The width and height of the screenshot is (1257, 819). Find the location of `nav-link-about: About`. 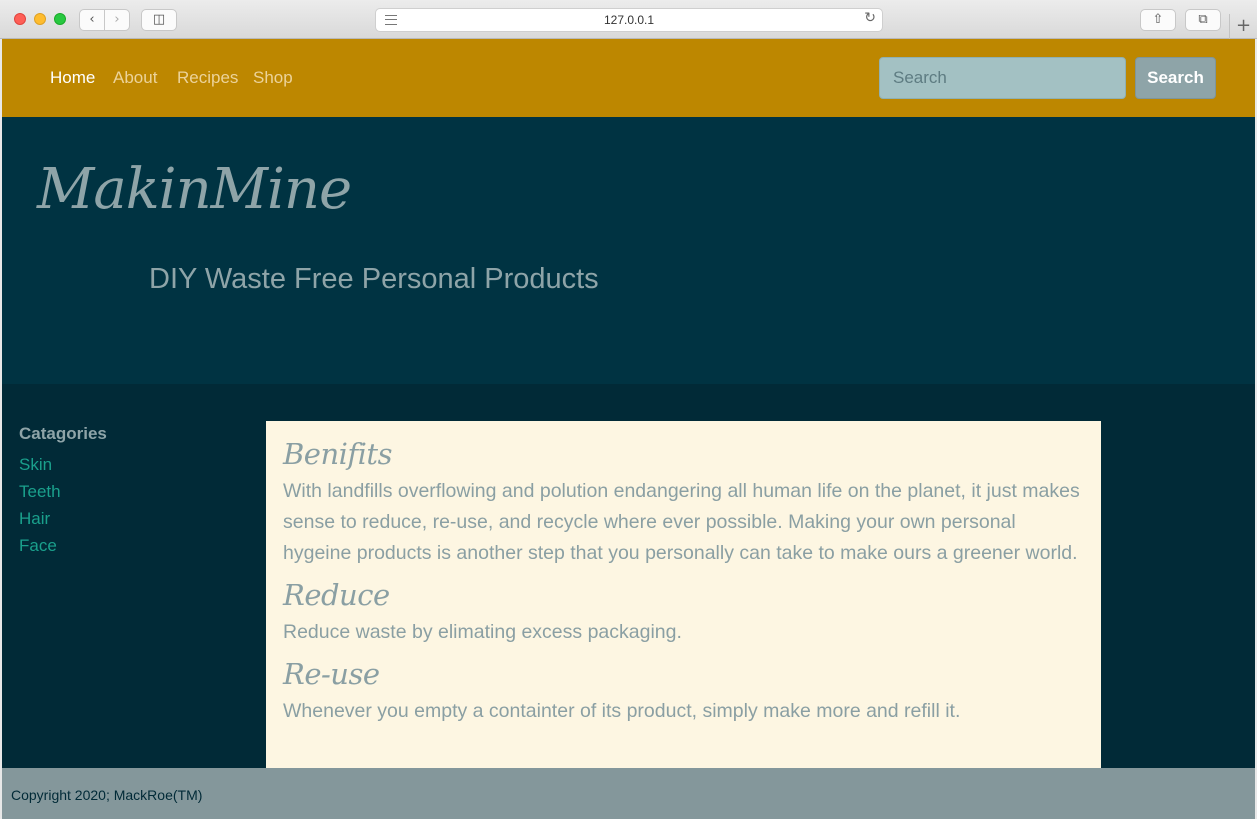

nav-link-about: About is located at coordinates (135, 78).